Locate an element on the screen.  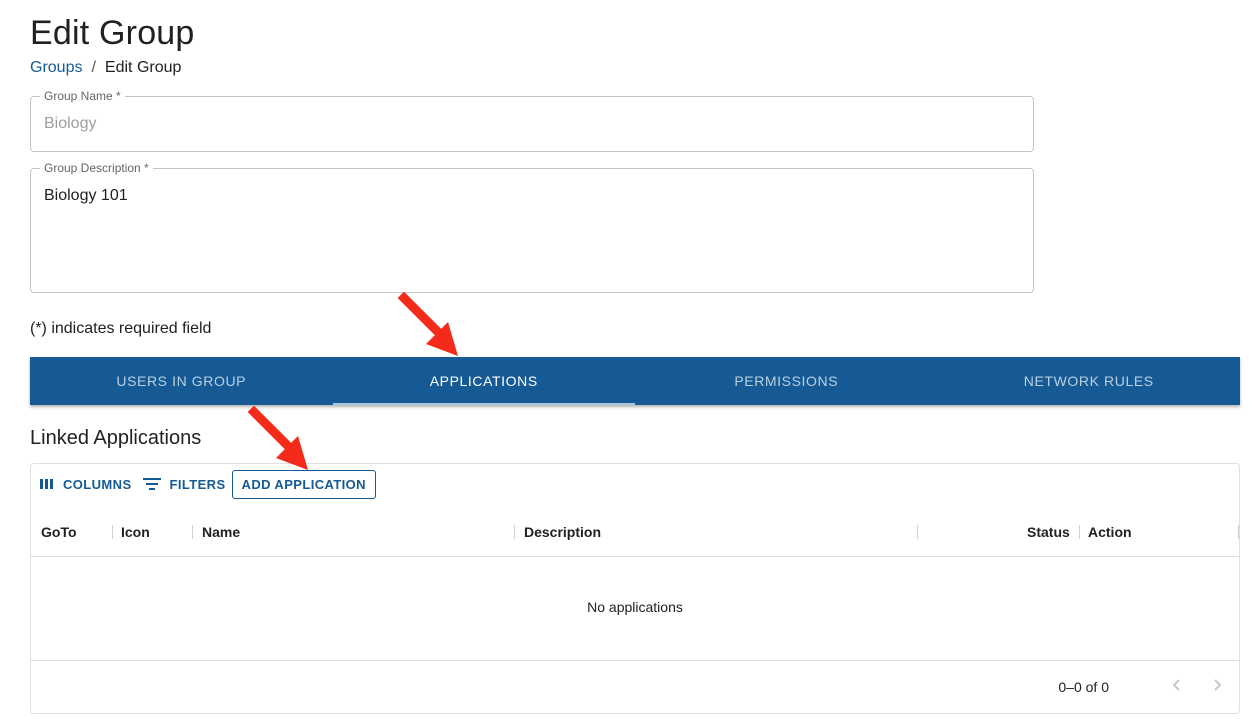
filter-icon is located at coordinates (152, 484).